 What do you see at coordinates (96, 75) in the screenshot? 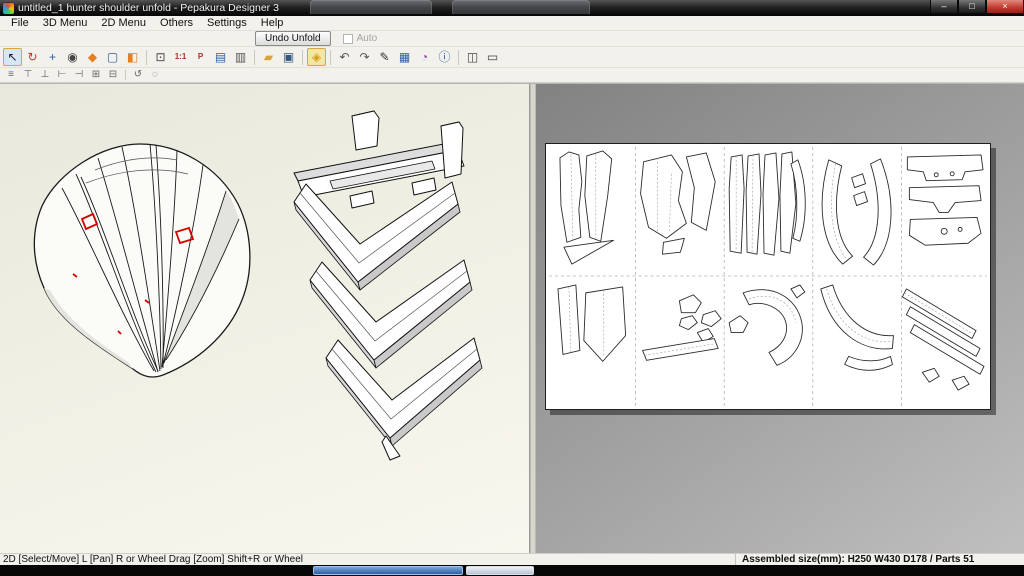
I see `distribute-parts-icon: ⊞` at bounding box center [96, 75].